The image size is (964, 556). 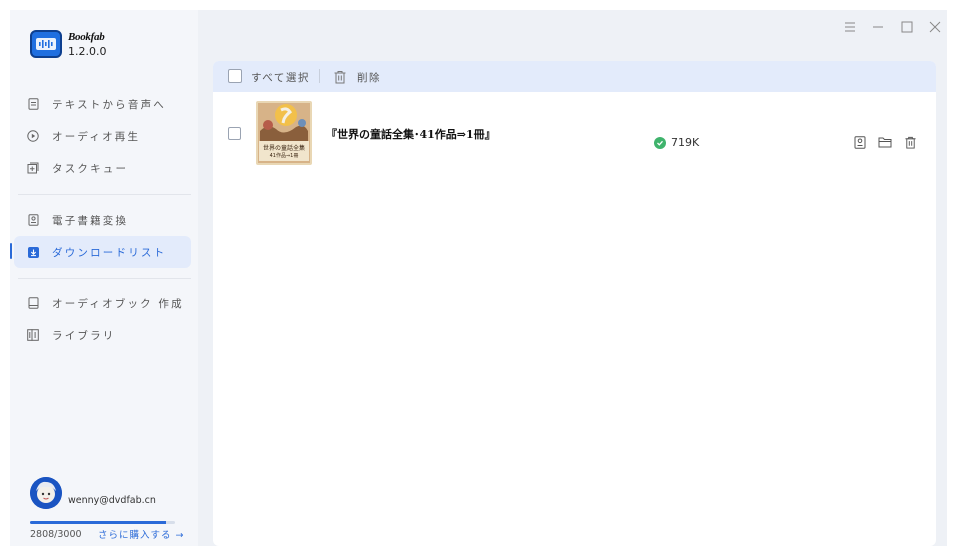 I want to click on list-item: 世界の童話全集 41作品⇒1冊 『世界の童話全集･41作品⇒1冊』 719K, so click(x=574, y=135).